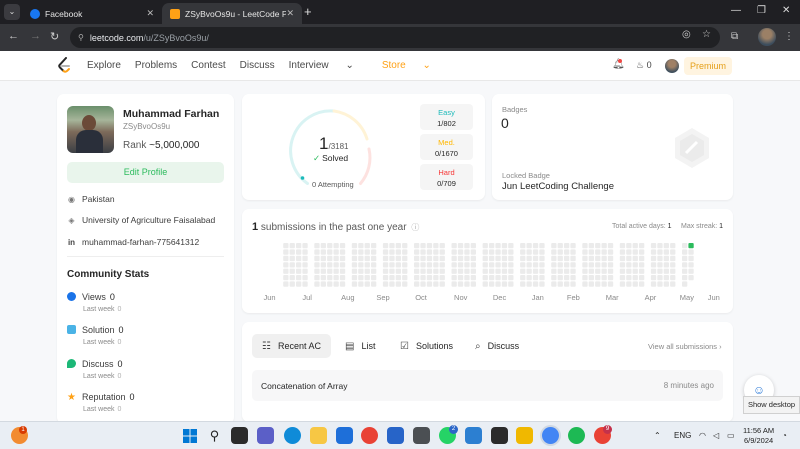 This screenshot has width=800, height=449. Describe the element at coordinates (232, 13) in the screenshot. I see `tab-leetcode: ZSyBvoOs9u - LeetCode Profile ✕` at that location.